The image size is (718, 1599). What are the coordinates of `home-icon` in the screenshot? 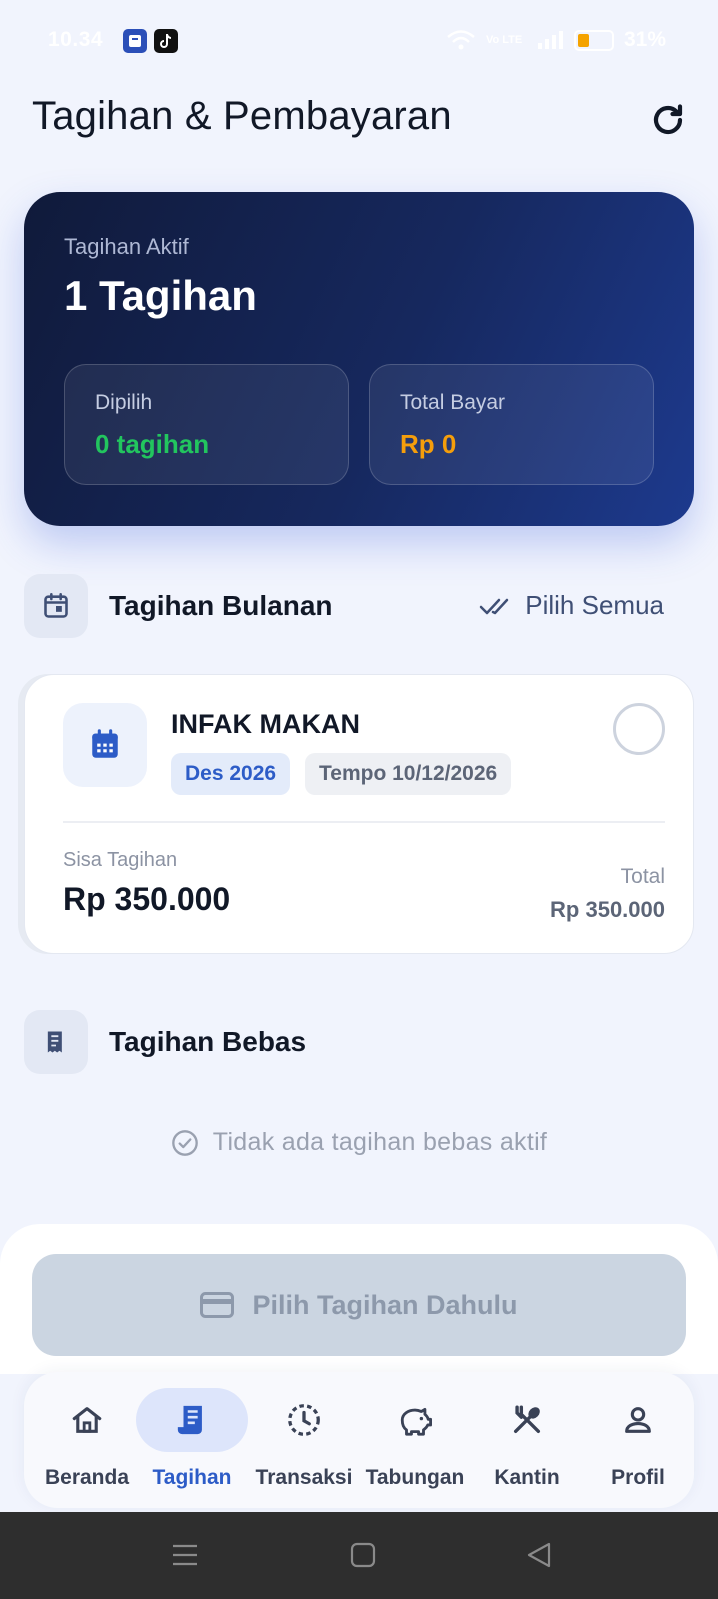 It's located at (87, 1420).